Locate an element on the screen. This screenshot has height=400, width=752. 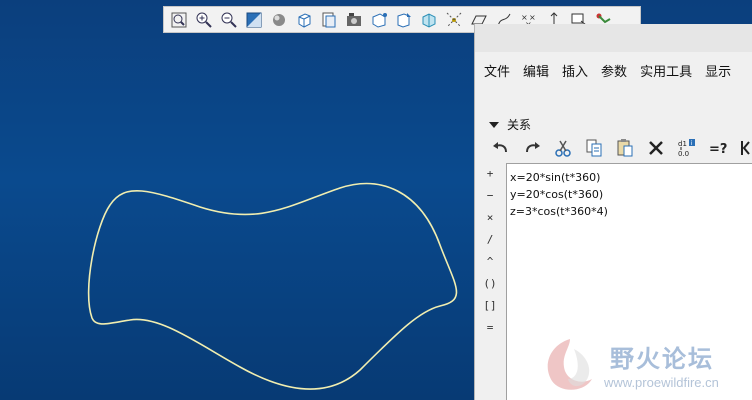
operator-parens-button: () is located at coordinates (490, 283).